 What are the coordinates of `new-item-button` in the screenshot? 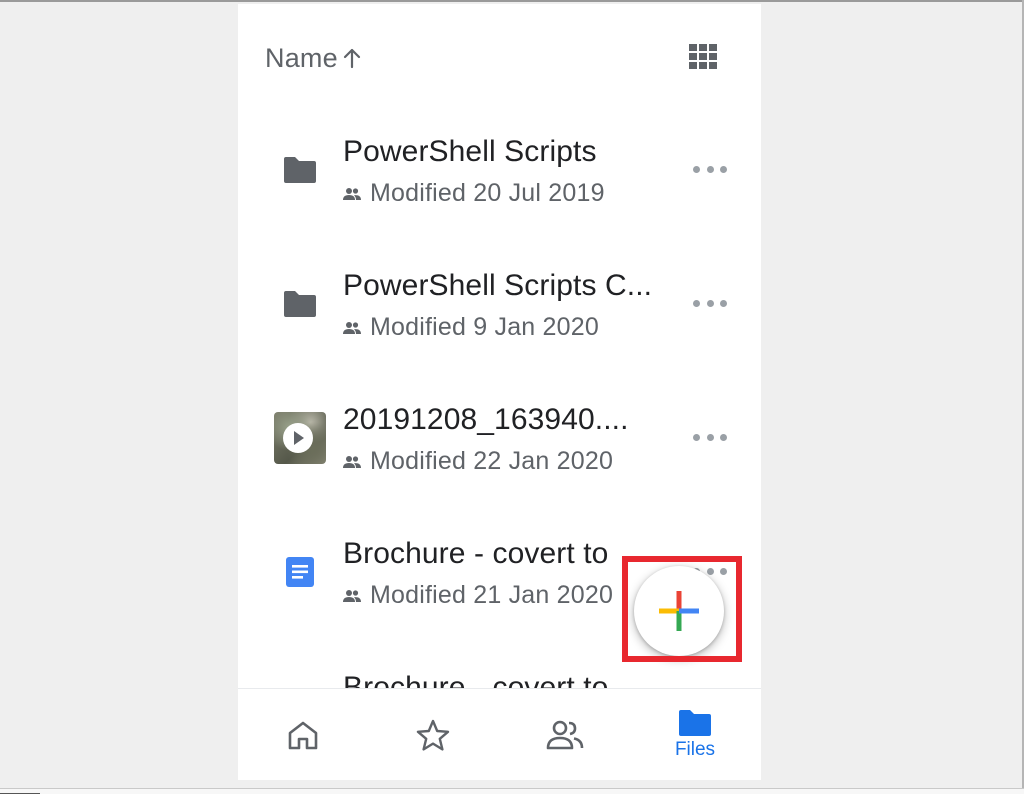 It's located at (679, 611).